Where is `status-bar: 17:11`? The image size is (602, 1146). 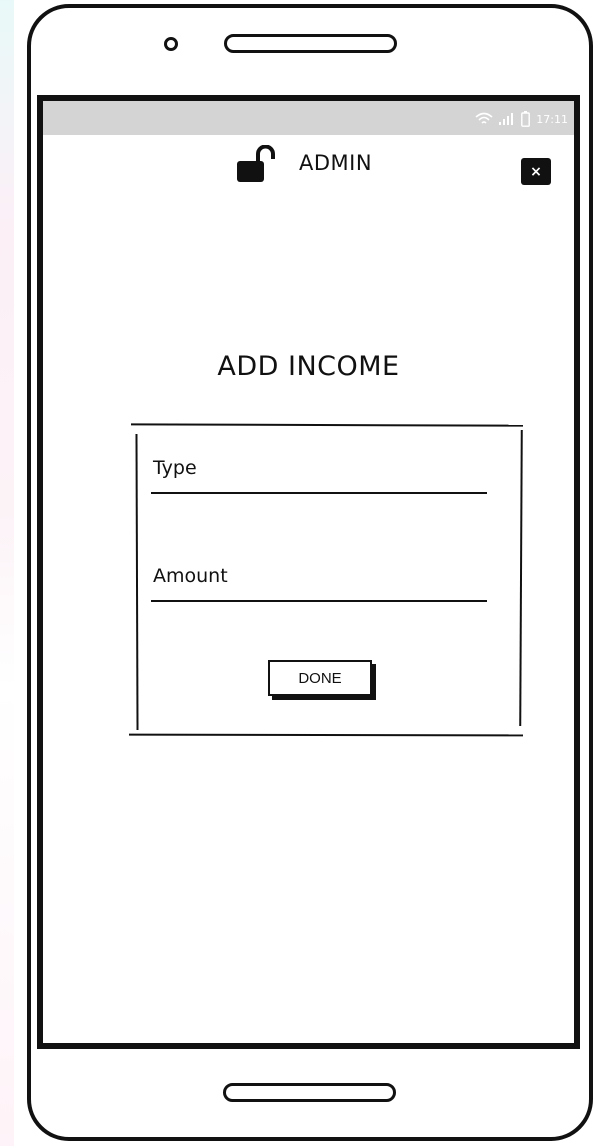 status-bar: 17:11 is located at coordinates (308, 118).